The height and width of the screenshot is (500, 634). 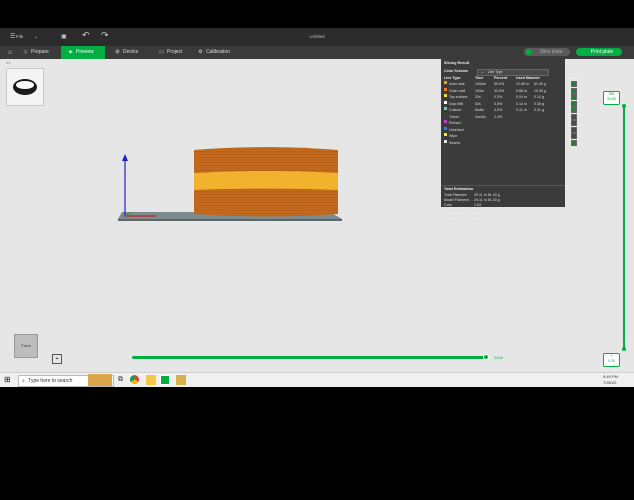 I want to click on view-cube: Front, so click(x=26, y=346).